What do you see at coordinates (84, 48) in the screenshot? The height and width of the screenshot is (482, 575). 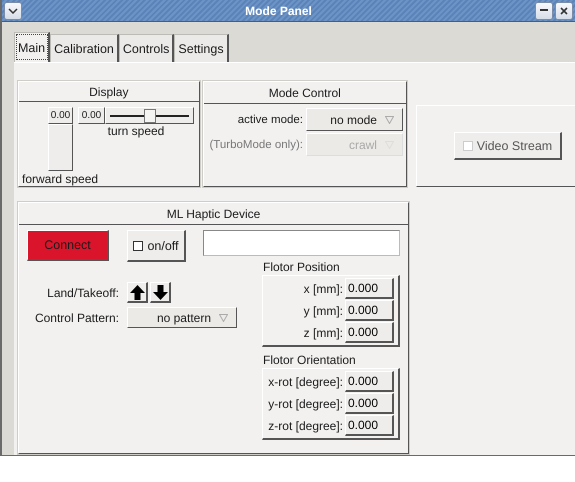 I see `tab: Calibration` at bounding box center [84, 48].